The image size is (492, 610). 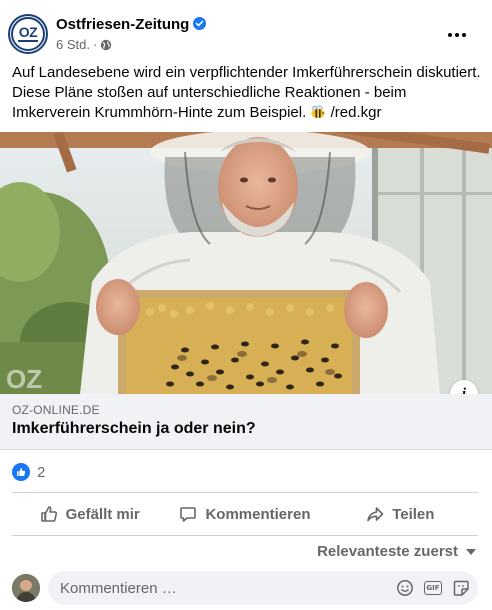 I want to click on reaction-count: 2, so click(x=41, y=472).